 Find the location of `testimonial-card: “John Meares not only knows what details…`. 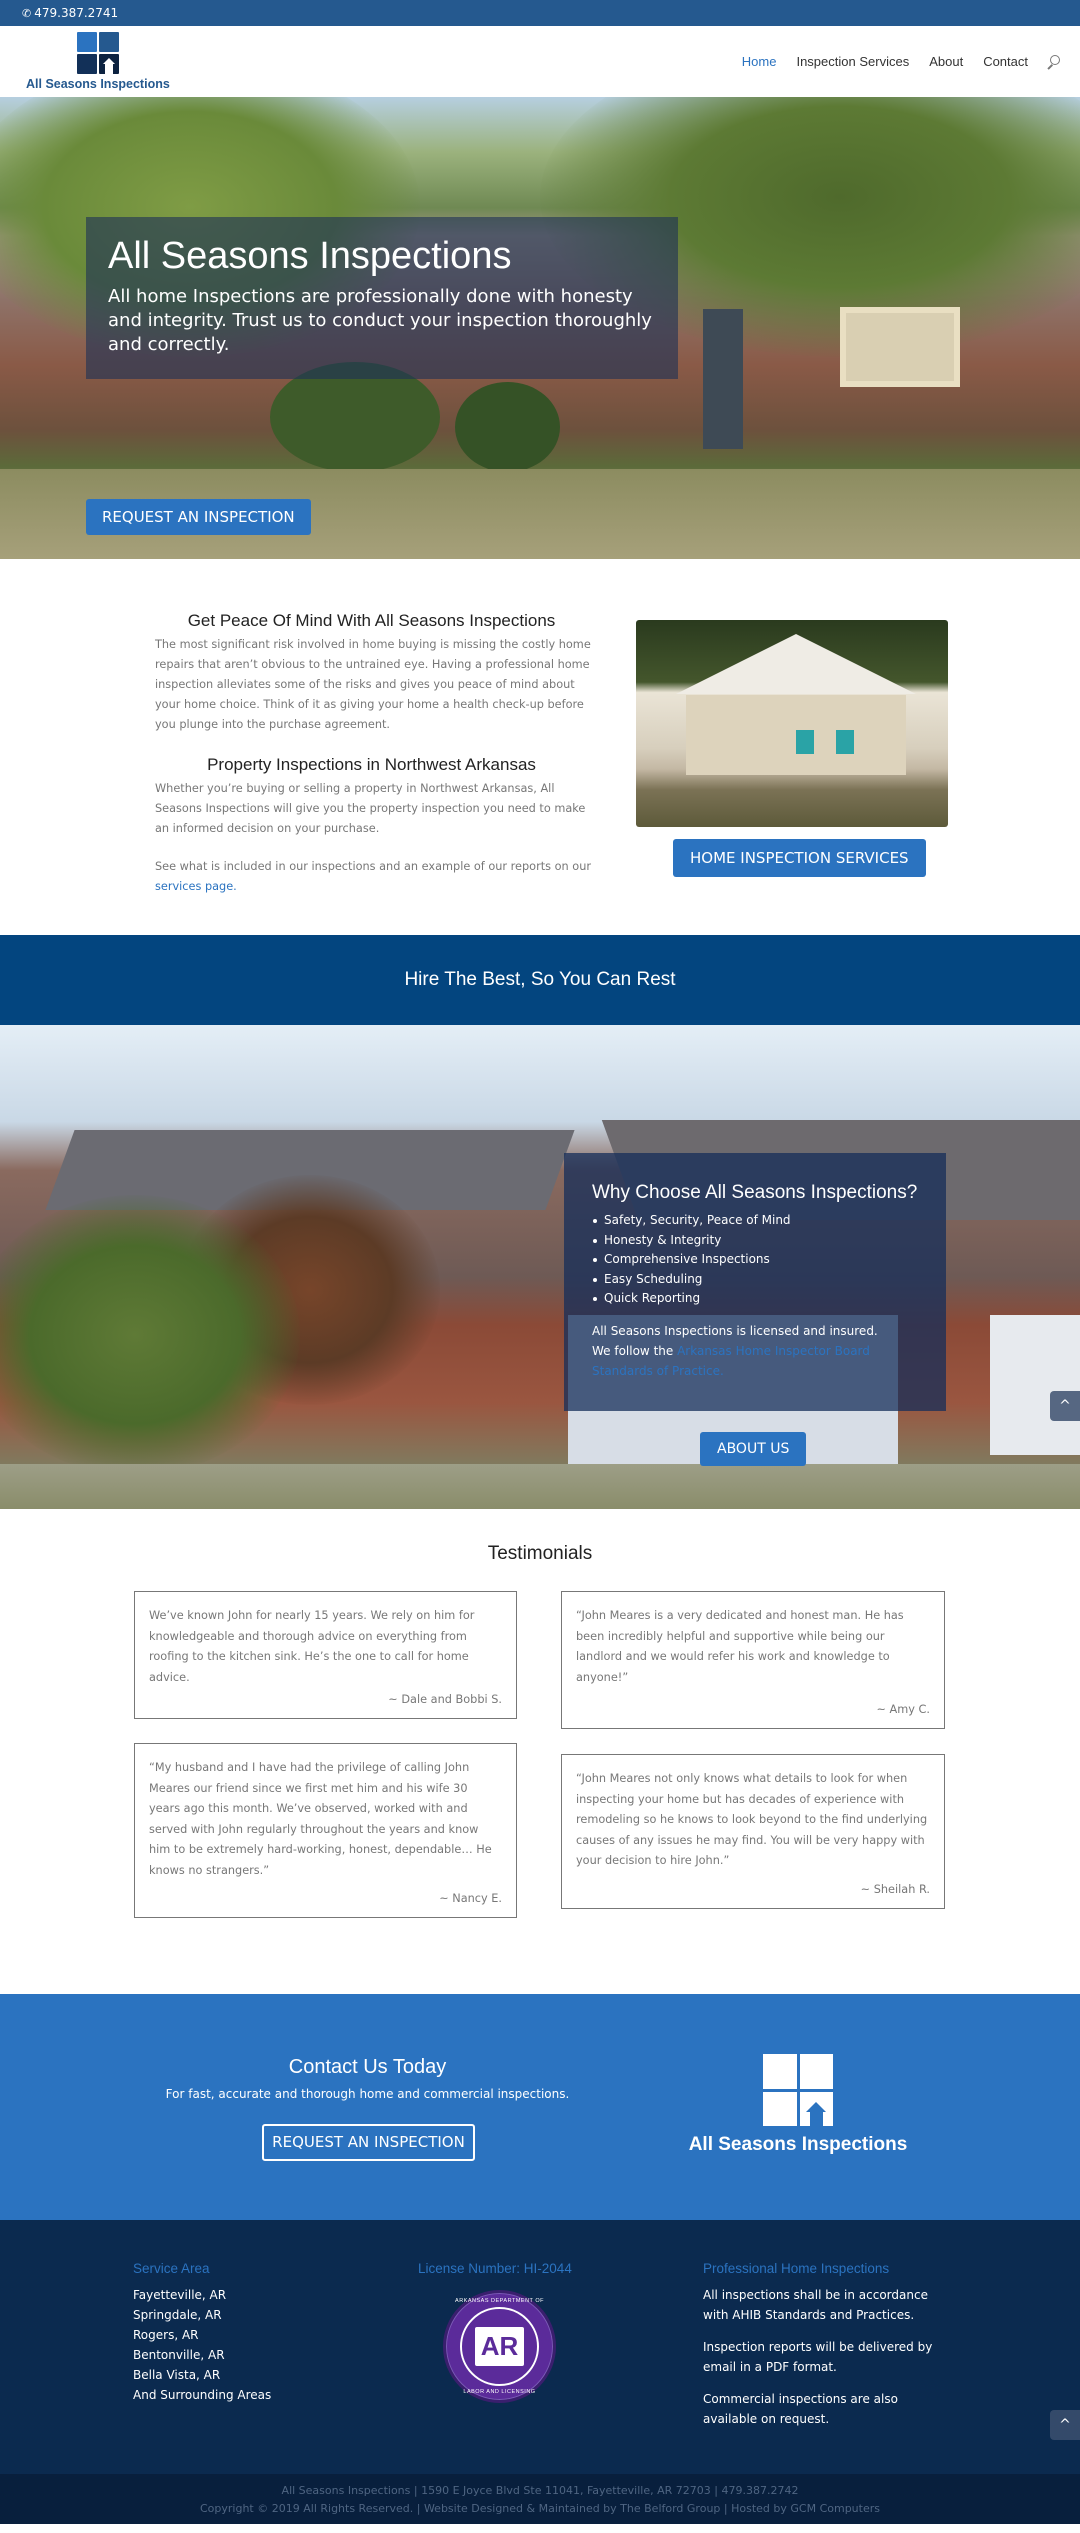

testimonial-card: “John Meares not only knows what details… is located at coordinates (753, 1831).